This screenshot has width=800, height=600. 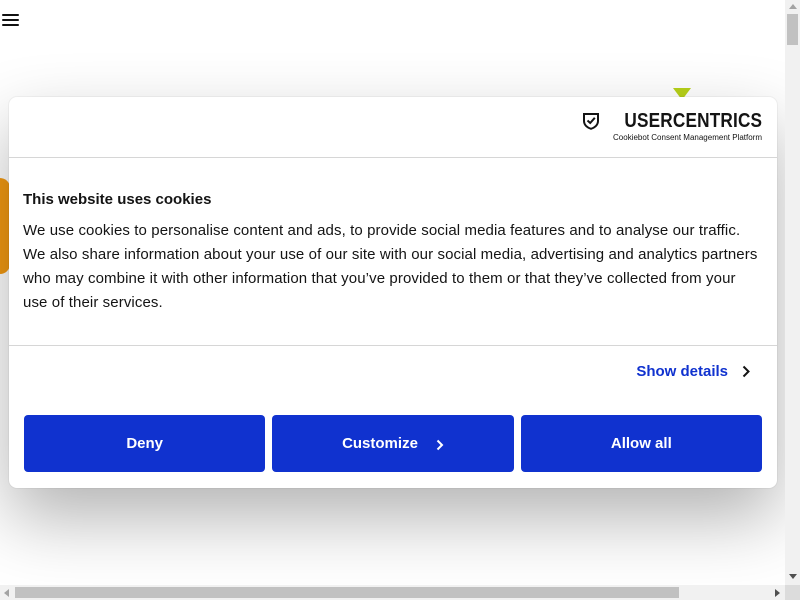 I want to click on horizontal-scrollbar, so click(x=392, y=592).